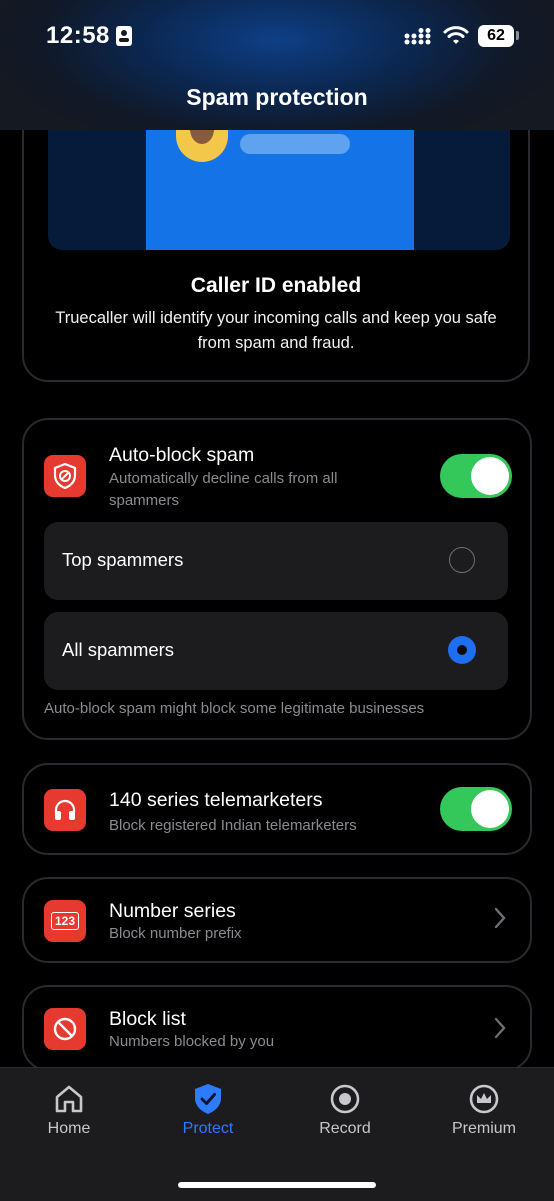 The image size is (554, 1201). Describe the element at coordinates (456, 37) in the screenshot. I see `wifi-icon` at that location.